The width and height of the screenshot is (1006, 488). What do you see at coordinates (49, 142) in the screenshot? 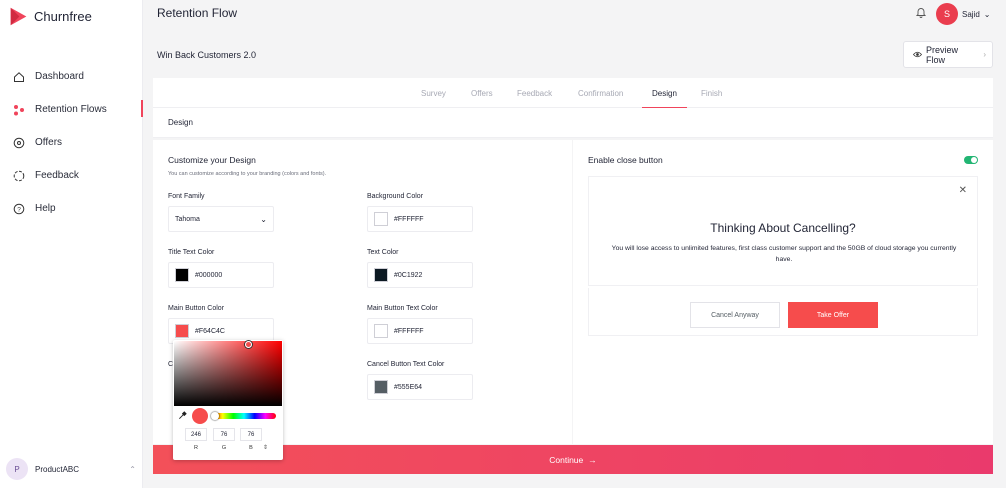
I see `sidebar-item-label: Offers` at bounding box center [49, 142].